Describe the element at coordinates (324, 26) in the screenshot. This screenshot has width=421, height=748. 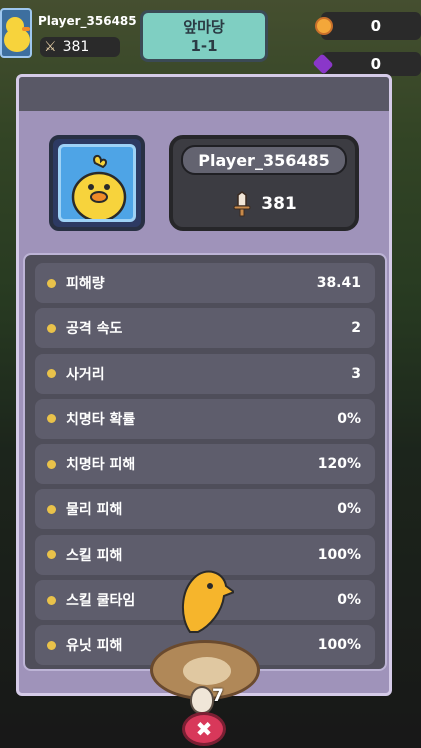
I see `coin-icon` at that location.